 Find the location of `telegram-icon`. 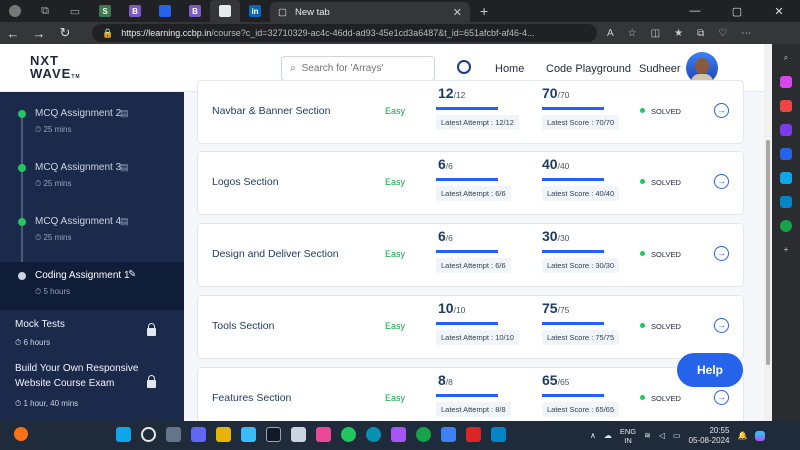

telegram-icon is located at coordinates (786, 202).